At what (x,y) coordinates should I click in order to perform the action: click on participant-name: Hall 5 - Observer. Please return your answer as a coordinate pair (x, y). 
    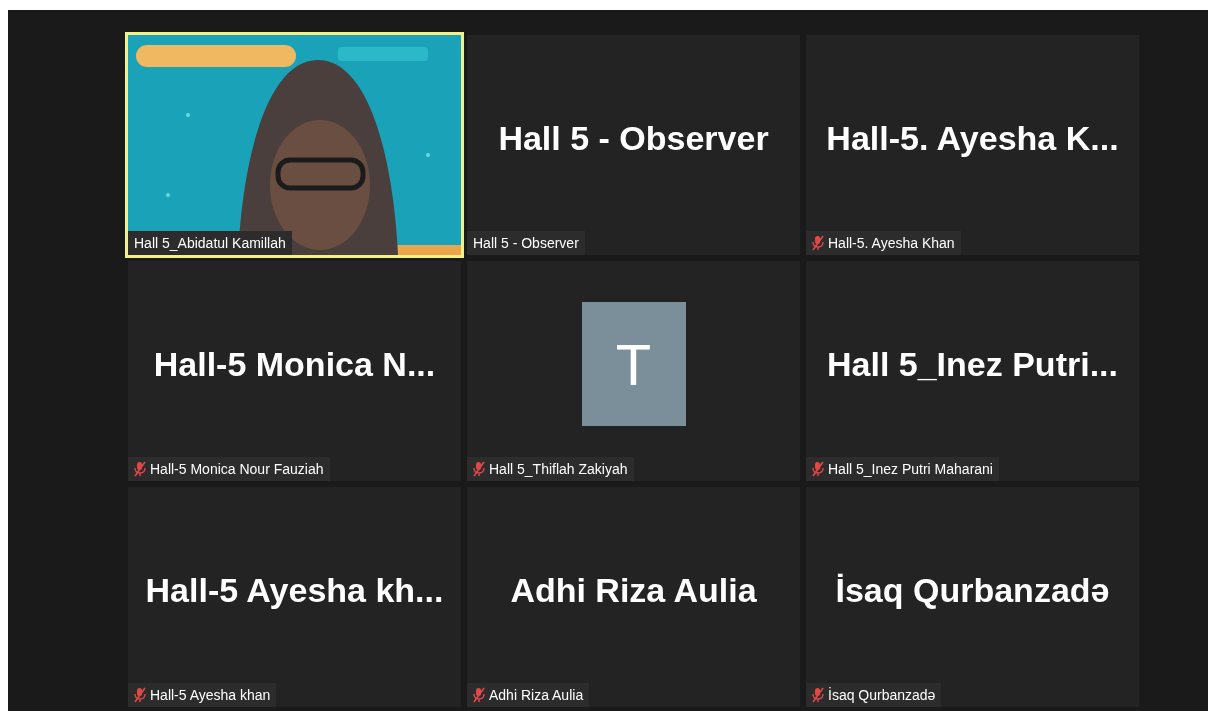
    Looking at the image, I should click on (633, 138).